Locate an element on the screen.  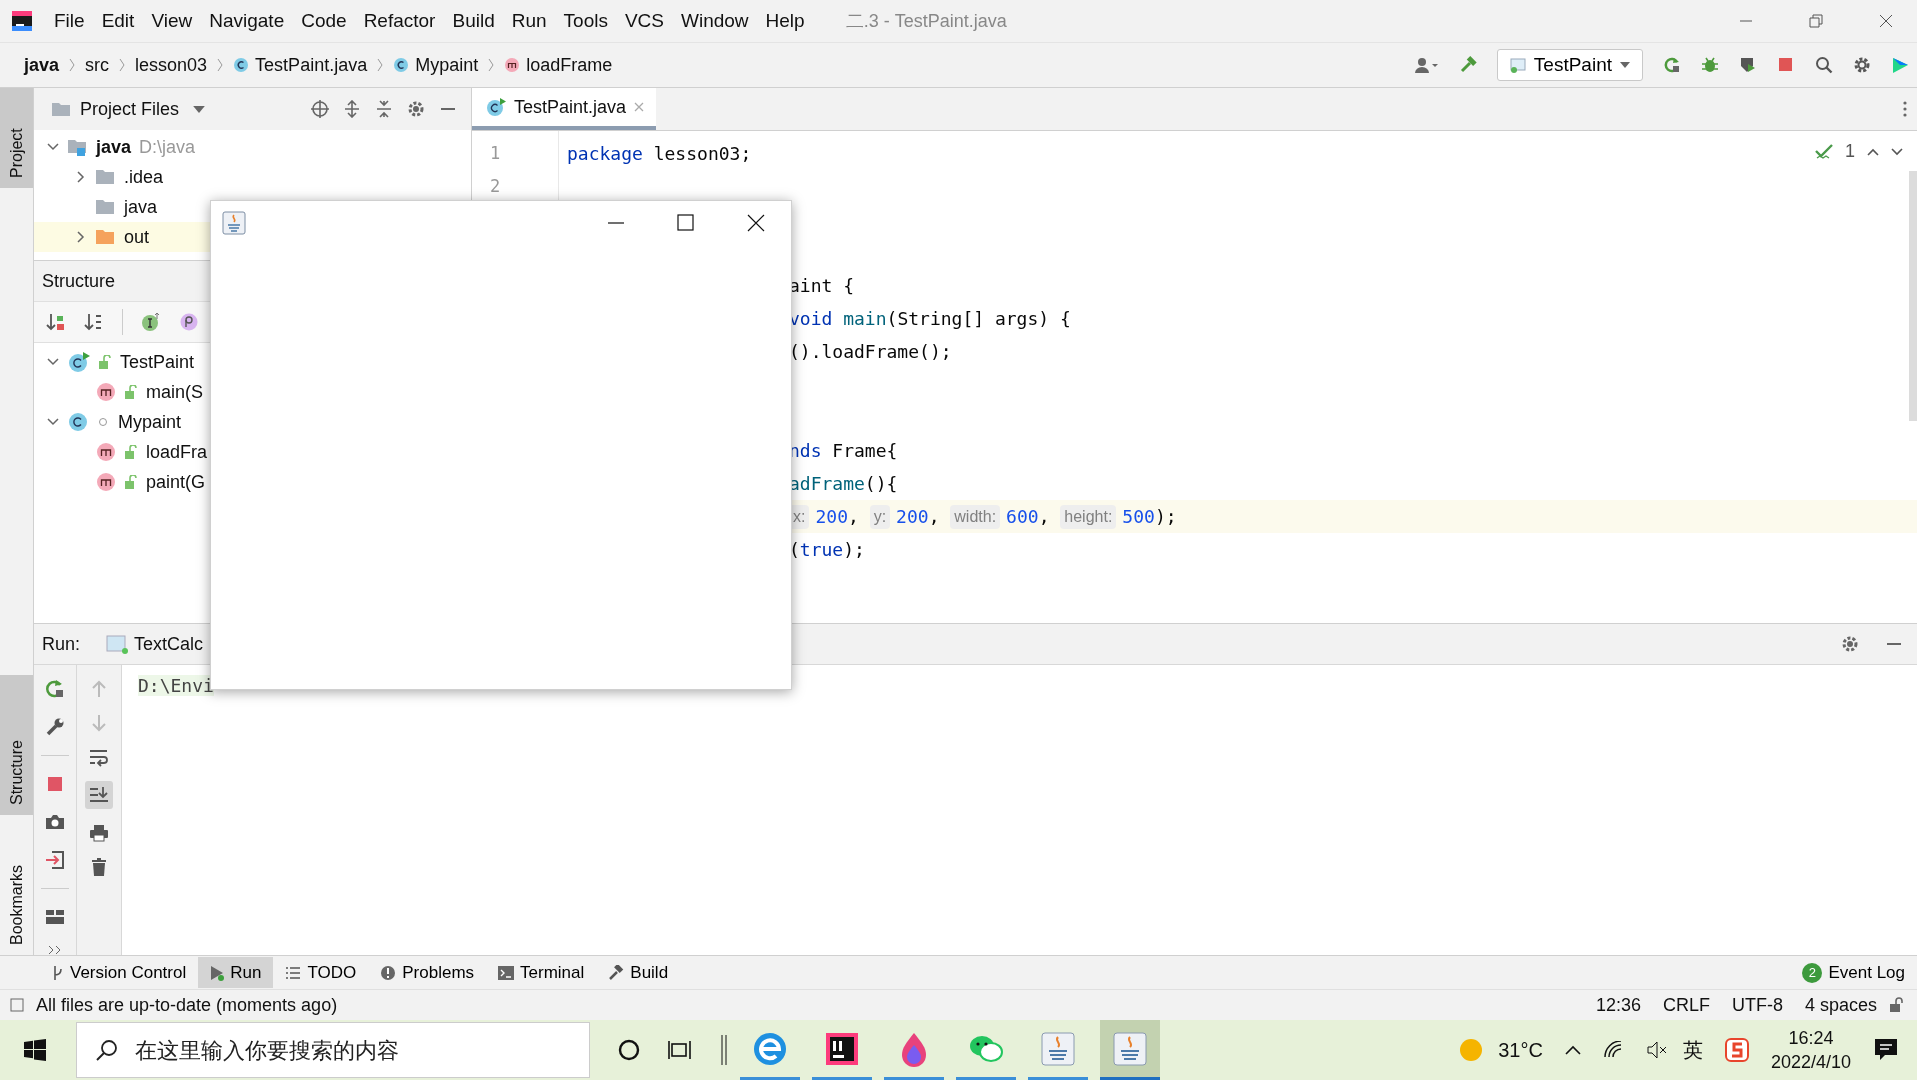
sort-visibility-icon is located at coordinates (56, 322).